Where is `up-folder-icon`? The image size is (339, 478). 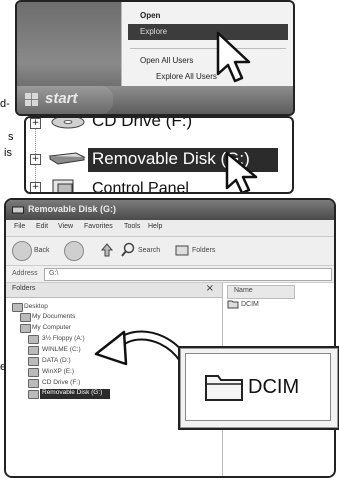 up-folder-icon is located at coordinates (107, 250).